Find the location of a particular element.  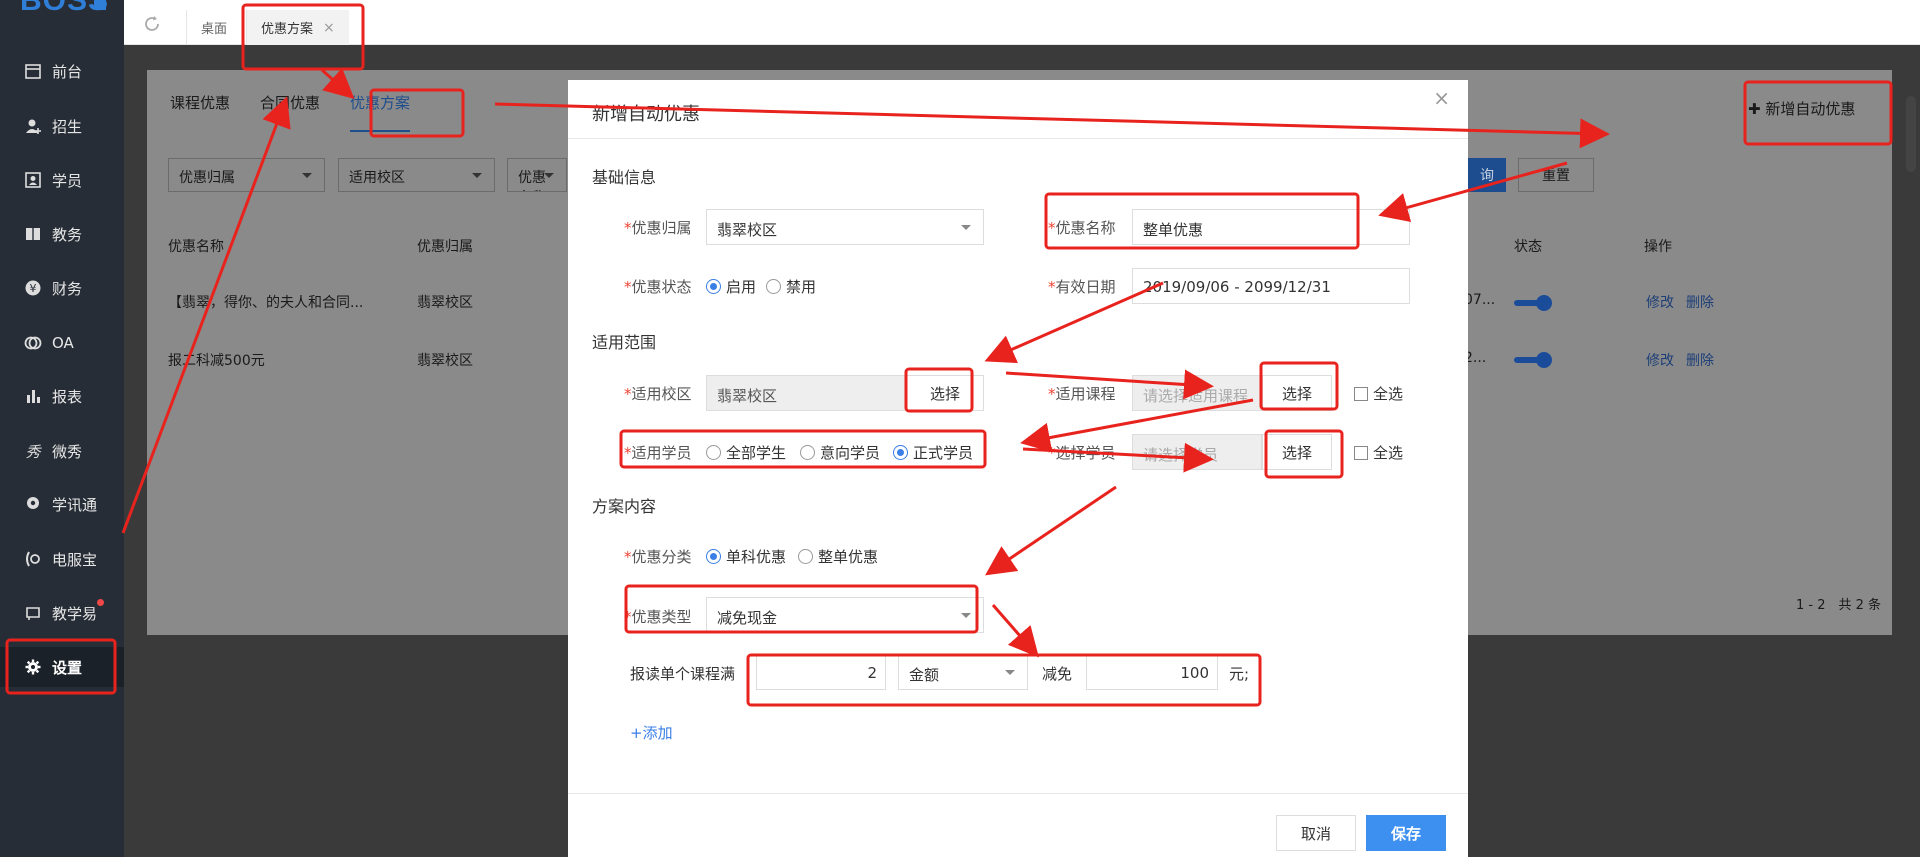

belong-label: *优惠归属 is located at coordinates (658, 228).